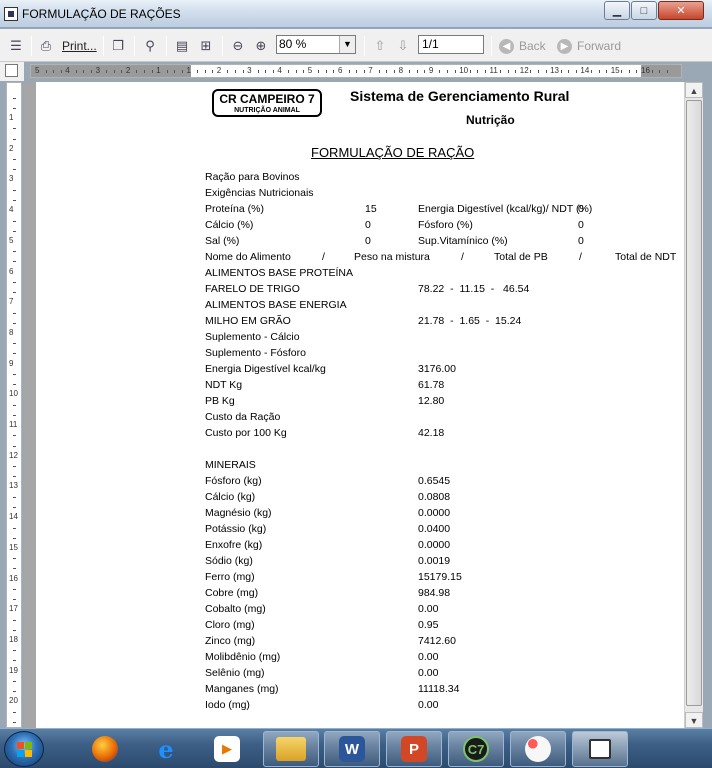 Image resolution: width=712 pixels, height=768 pixels. I want to click on taskbar-word: W, so click(352, 749).